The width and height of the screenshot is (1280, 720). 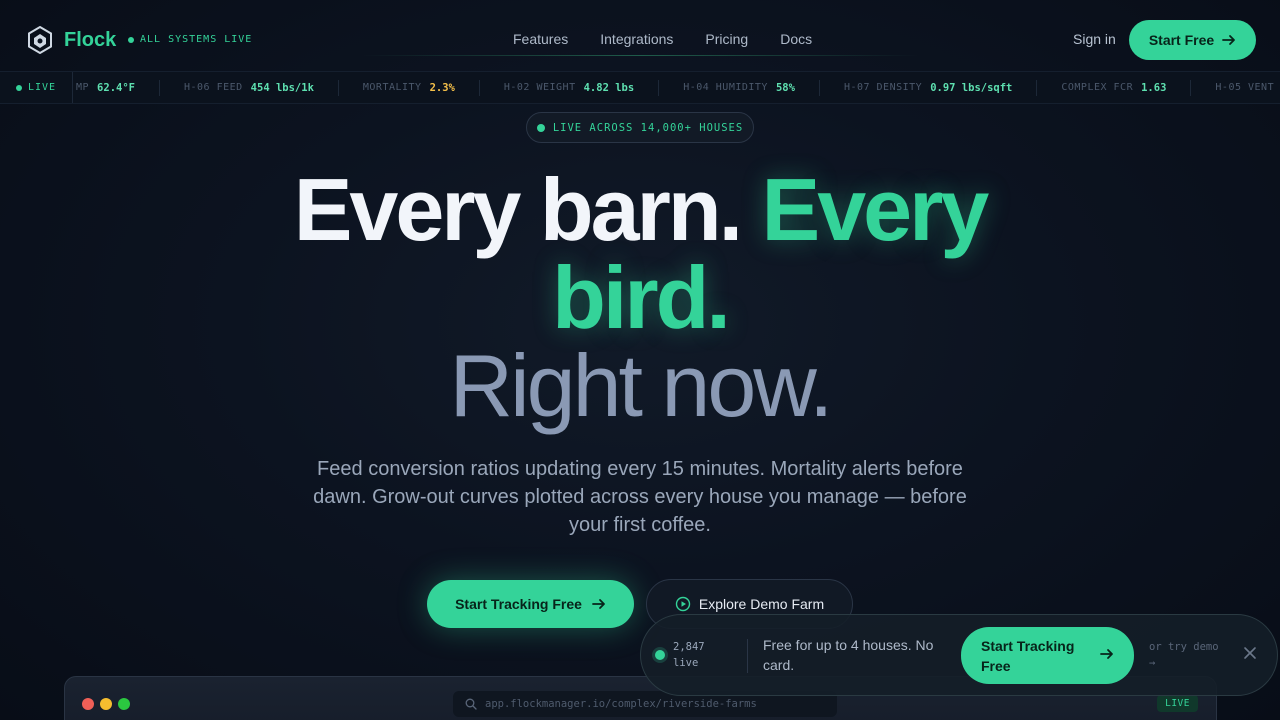 I want to click on headline-line-1: Every barn. Every, so click(x=640, y=210).